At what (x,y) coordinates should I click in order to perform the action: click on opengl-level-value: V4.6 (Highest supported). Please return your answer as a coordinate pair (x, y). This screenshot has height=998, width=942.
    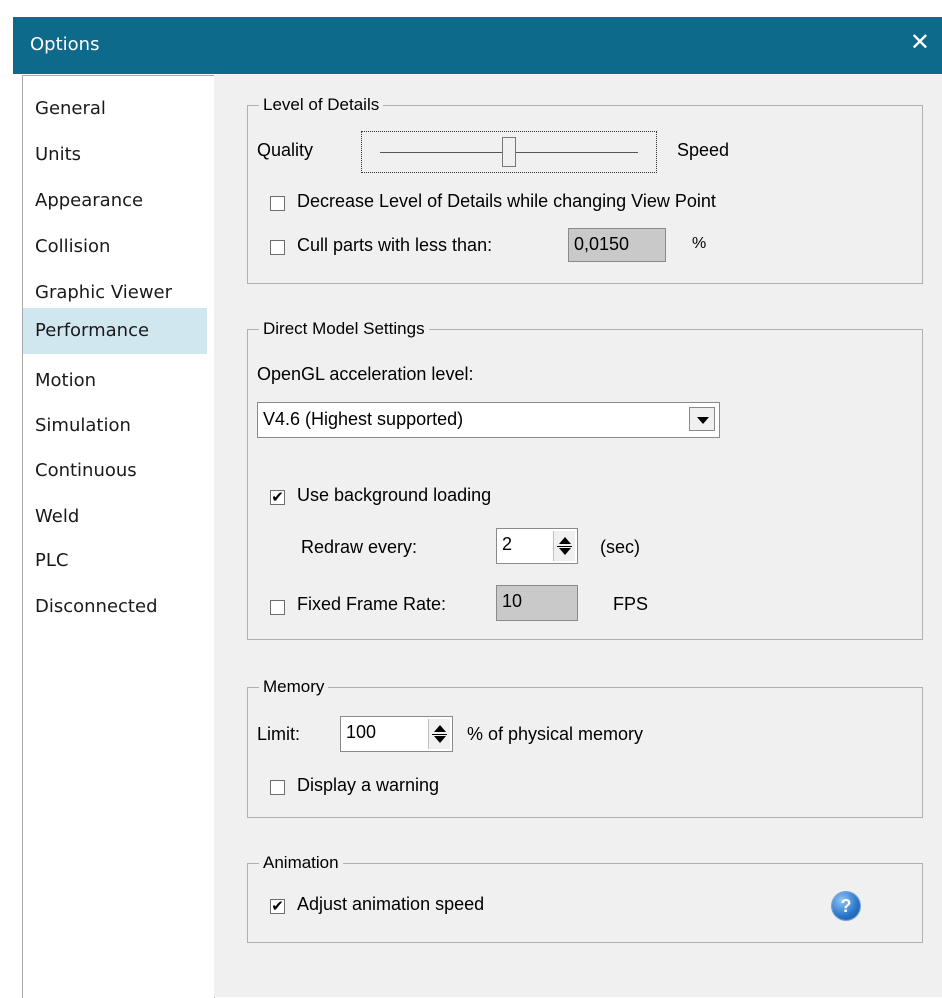
    Looking at the image, I should click on (363, 419).